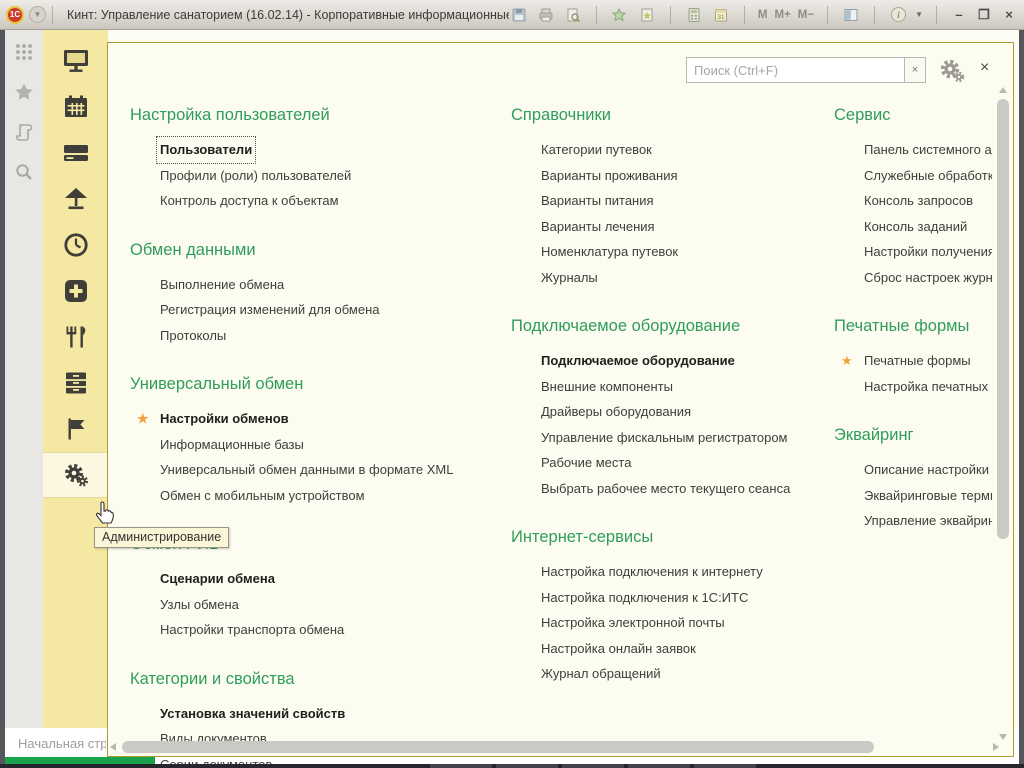 This screenshot has width=1024, height=768. What do you see at coordinates (24, 132) in the screenshot?
I see `history-scroll-icon` at bounding box center [24, 132].